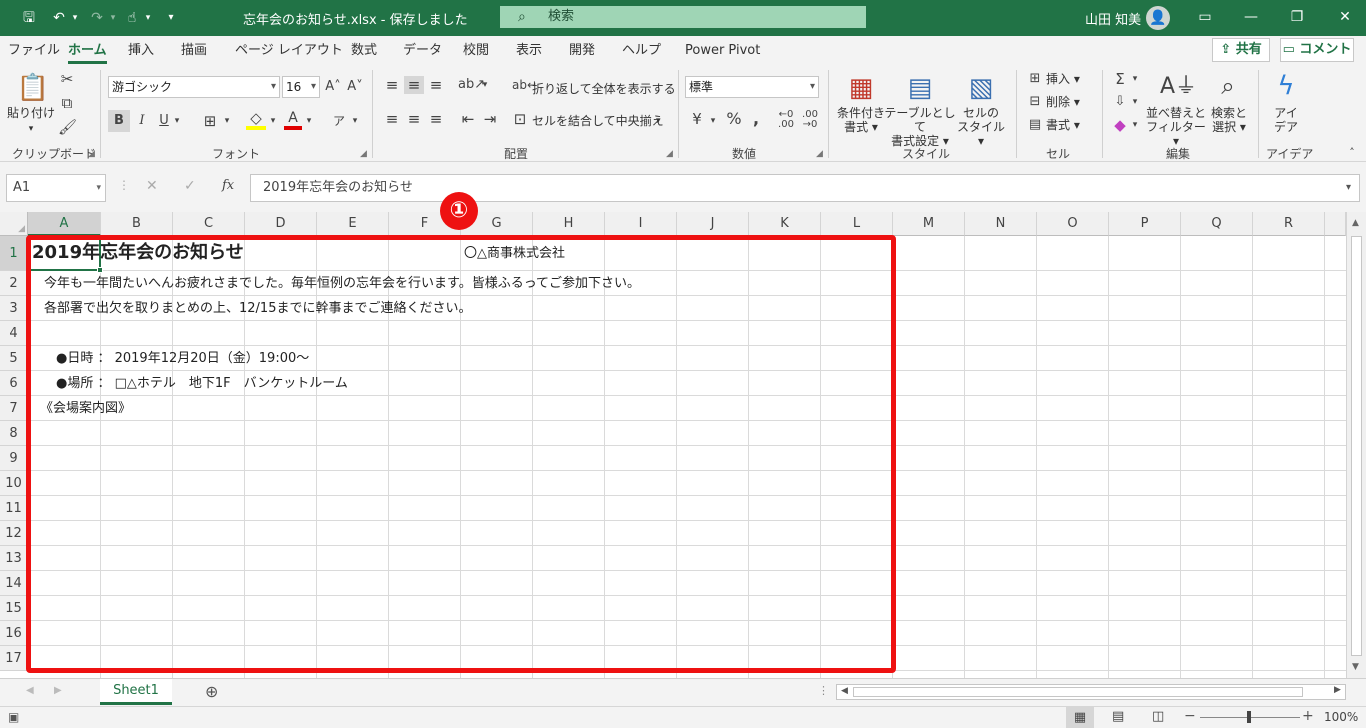  I want to click on touch-dropdown-icon: ▾, so click(148, 18).